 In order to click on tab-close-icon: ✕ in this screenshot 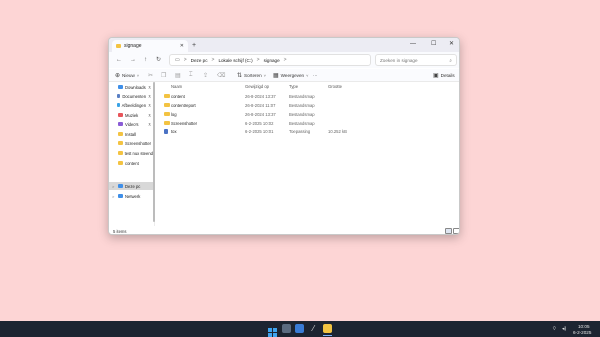, I will do `click(182, 46)`.